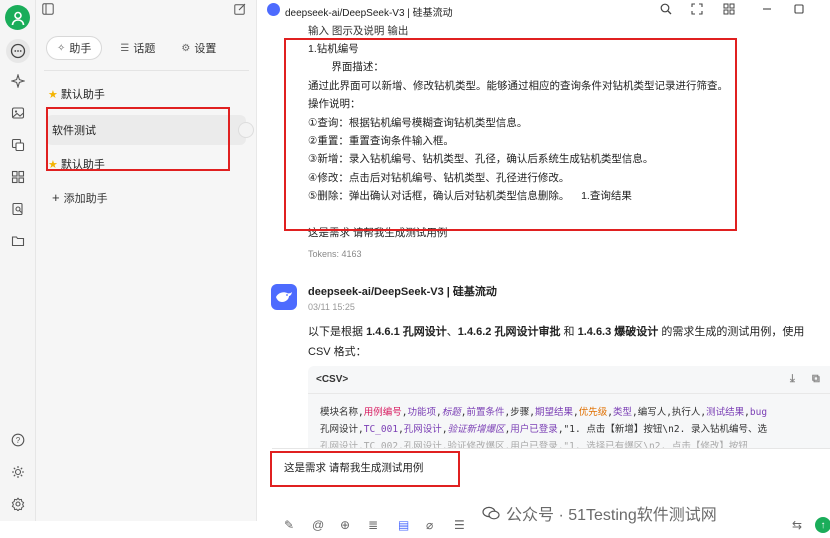  I want to click on intro-text: 、, so click(452, 332).